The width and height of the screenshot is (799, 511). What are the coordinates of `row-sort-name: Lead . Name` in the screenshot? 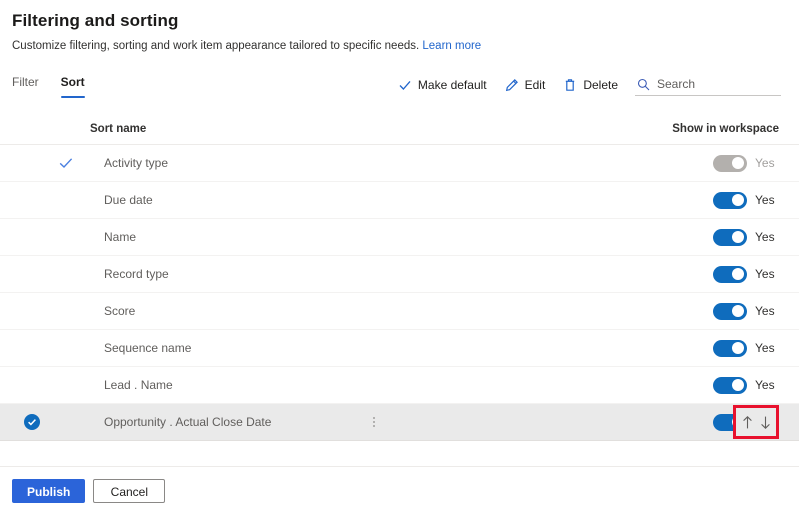 It's located at (138, 385).